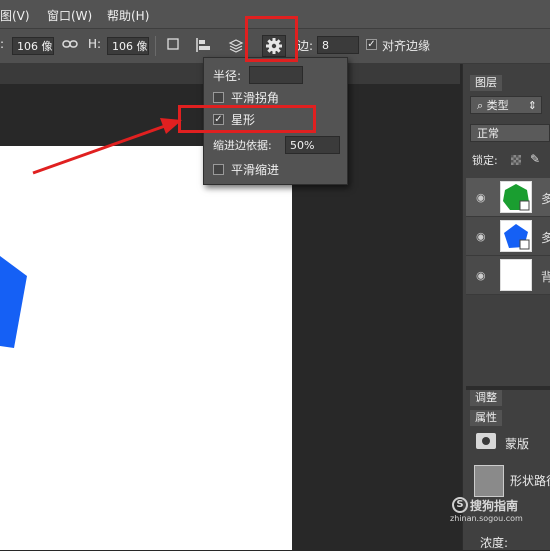 This screenshot has height=551, width=550. What do you see at coordinates (485, 160) in the screenshot?
I see `lock-label: 锁定:` at bounding box center [485, 160].